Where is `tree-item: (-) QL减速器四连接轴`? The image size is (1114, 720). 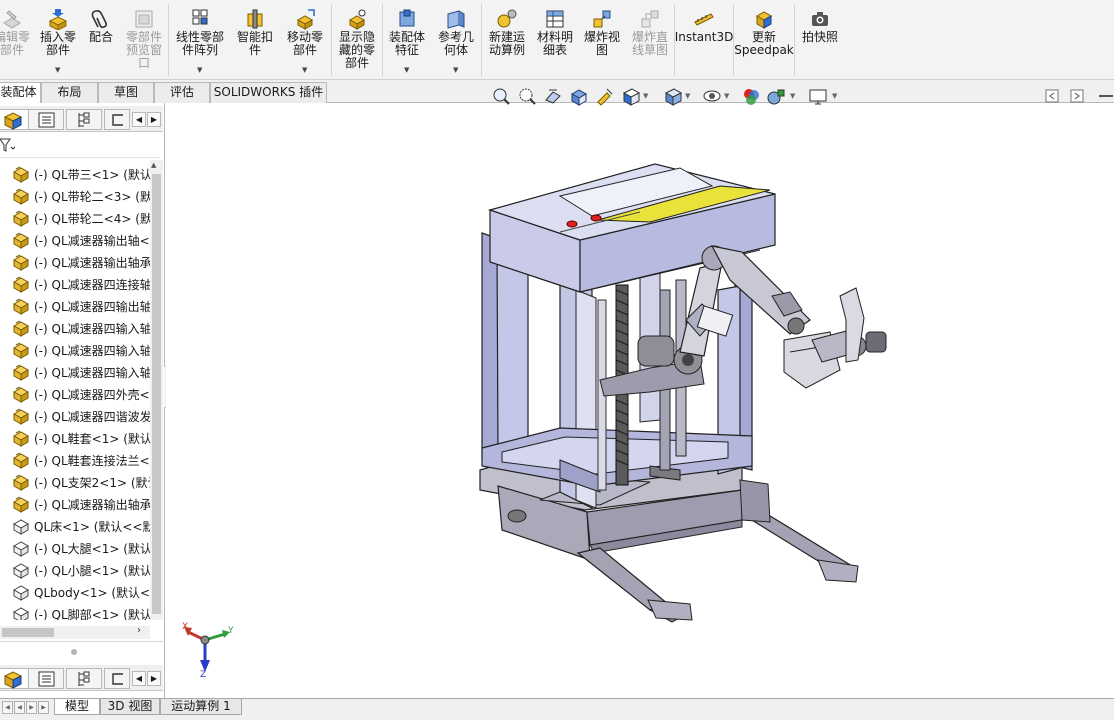 tree-item: (-) QL减速器四连接轴 is located at coordinates (75, 284).